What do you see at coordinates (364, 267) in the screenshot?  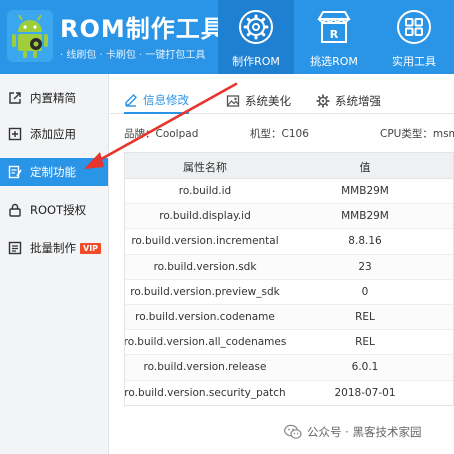 I see `property-value-cell: 23` at bounding box center [364, 267].